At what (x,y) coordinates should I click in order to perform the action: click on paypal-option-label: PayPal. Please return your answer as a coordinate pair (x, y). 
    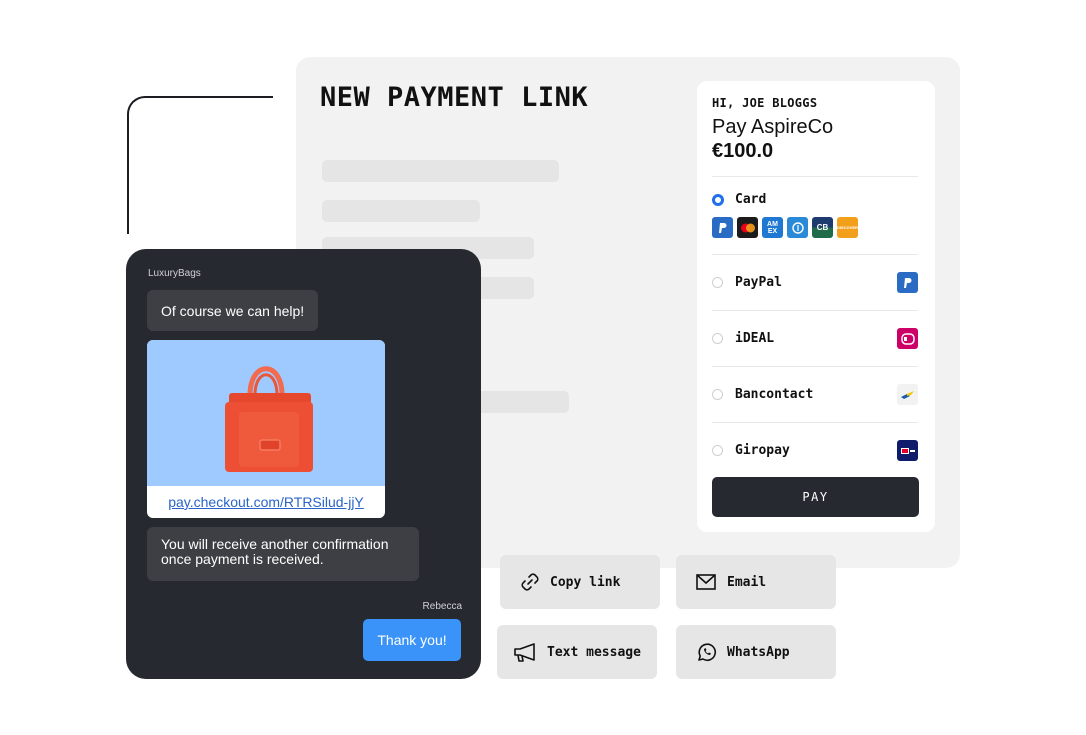
    Looking at the image, I should click on (758, 282).